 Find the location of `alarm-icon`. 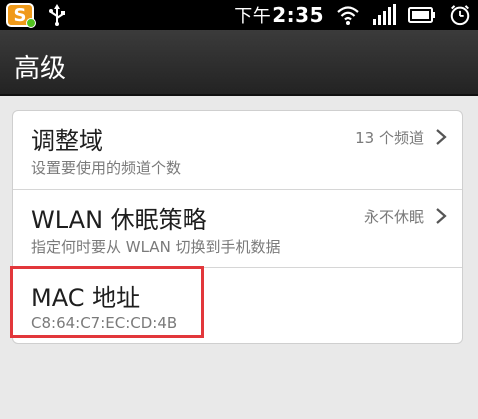

alarm-icon is located at coordinates (460, 15).